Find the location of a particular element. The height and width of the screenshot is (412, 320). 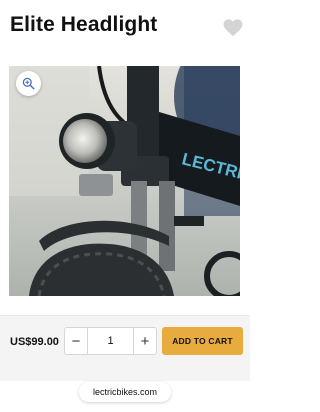

product-header: Elite Headlight is located at coordinates (125, 30).